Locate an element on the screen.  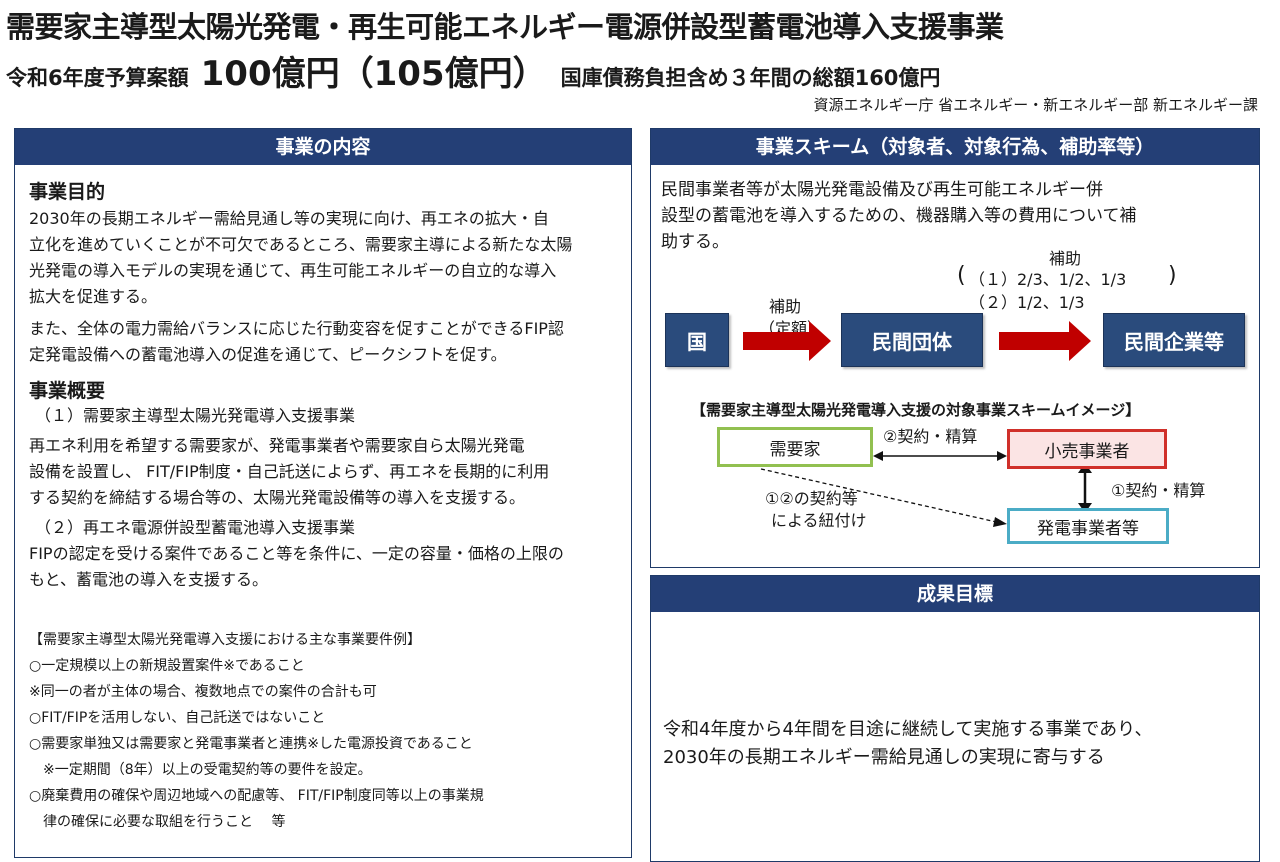
requirements-heading: 【需要家主導型太陽光発電導入支援における主な事業要件例】 is located at coordinates (225, 640).